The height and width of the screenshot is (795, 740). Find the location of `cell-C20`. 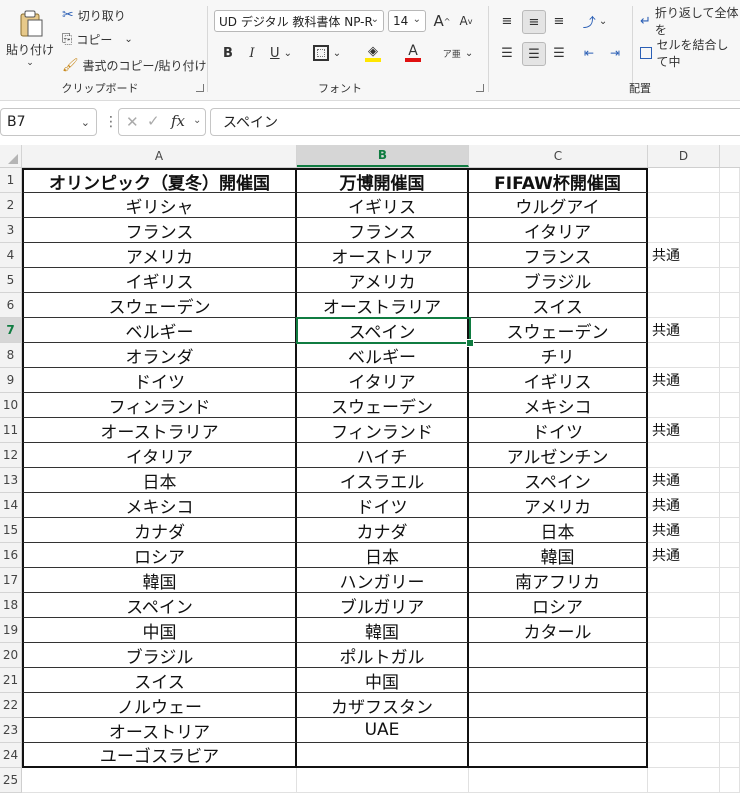

cell-C20 is located at coordinates (558, 655).